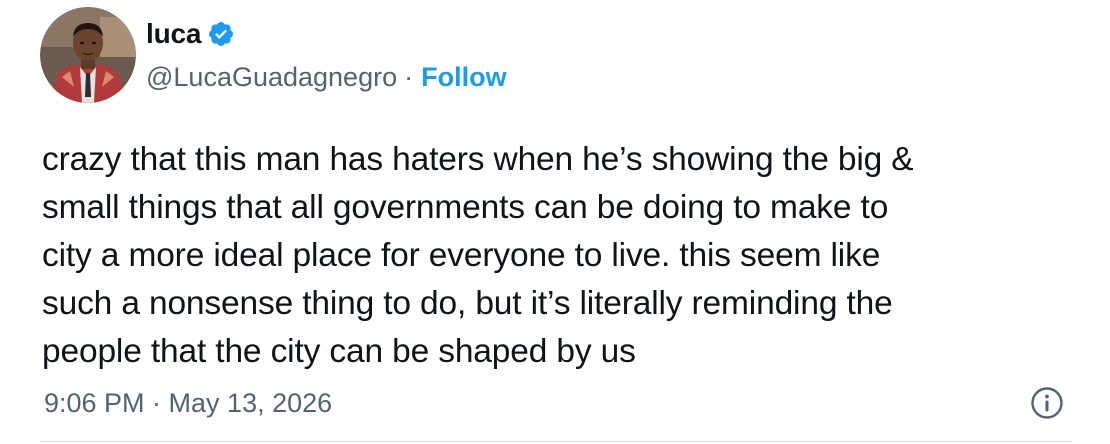 The image size is (1110, 444). Describe the element at coordinates (188, 403) in the screenshot. I see `tweet-timestamp: 9:06 PM · May 13, 2026` at that location.